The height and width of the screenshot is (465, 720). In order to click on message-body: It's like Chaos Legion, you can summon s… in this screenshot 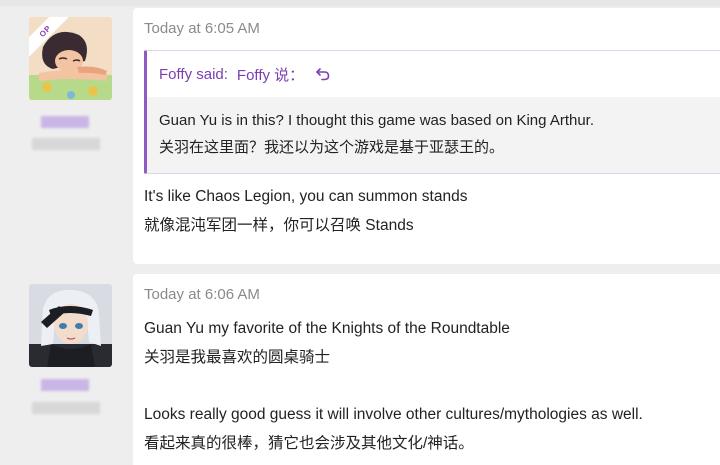, I will do `click(305, 211)`.